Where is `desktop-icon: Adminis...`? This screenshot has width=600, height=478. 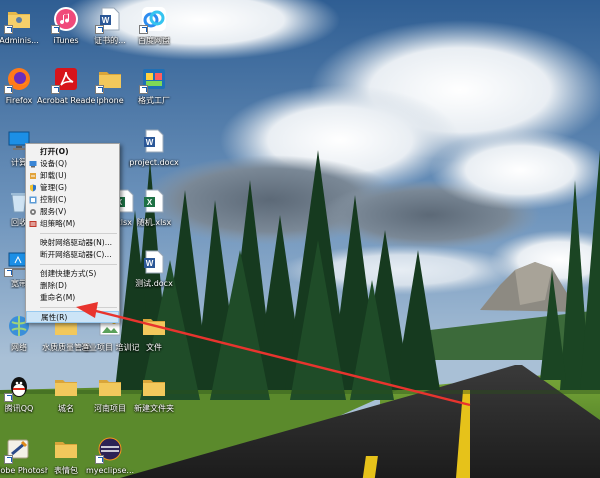 desktop-icon: Adminis... is located at coordinates (21, 25).